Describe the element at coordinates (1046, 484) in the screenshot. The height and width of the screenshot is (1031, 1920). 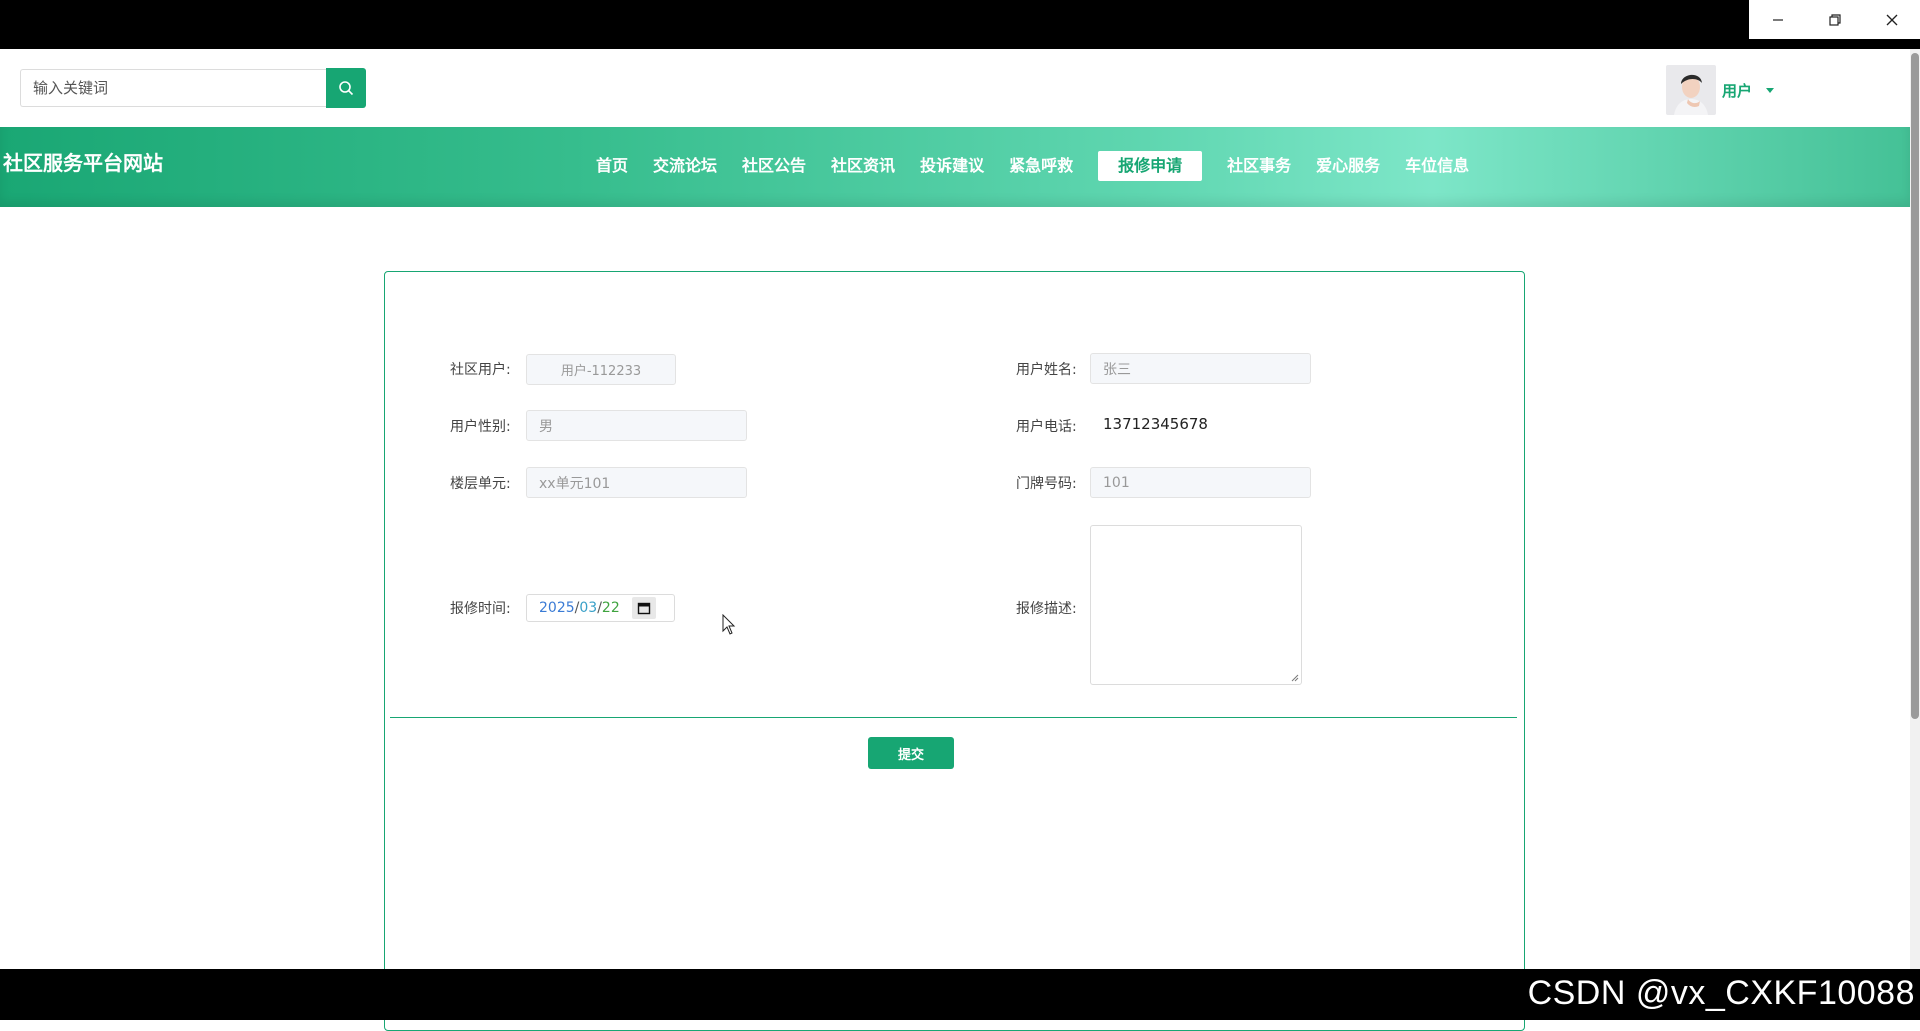
I see `door-number-label: 门牌号码:` at that location.